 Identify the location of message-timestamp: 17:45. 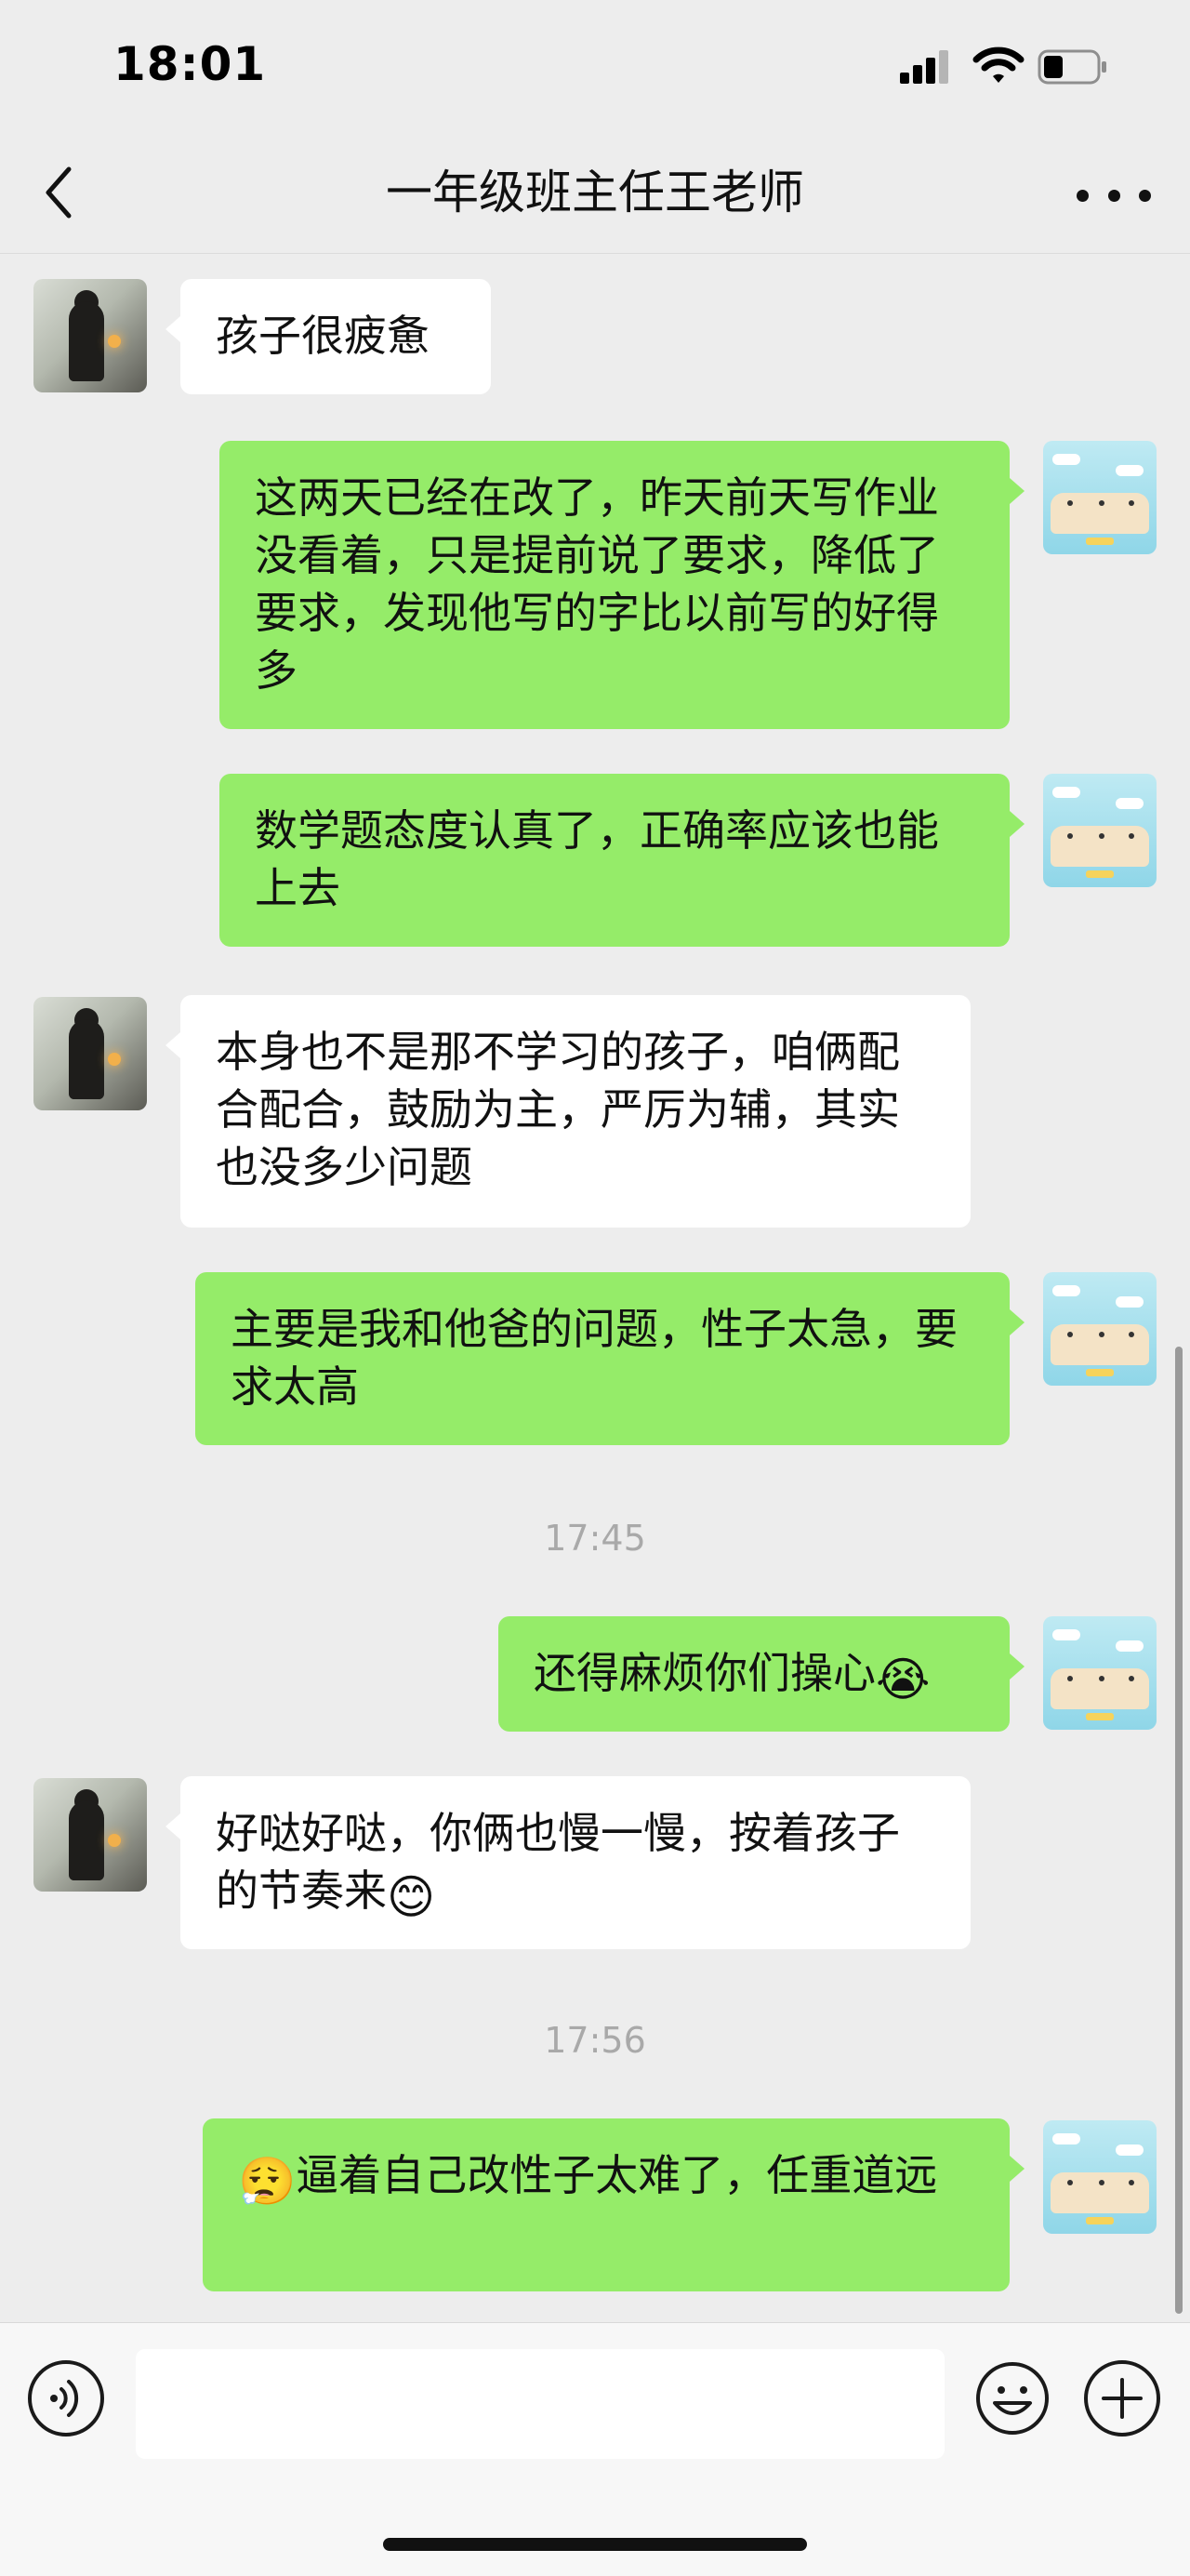
(595, 1538).